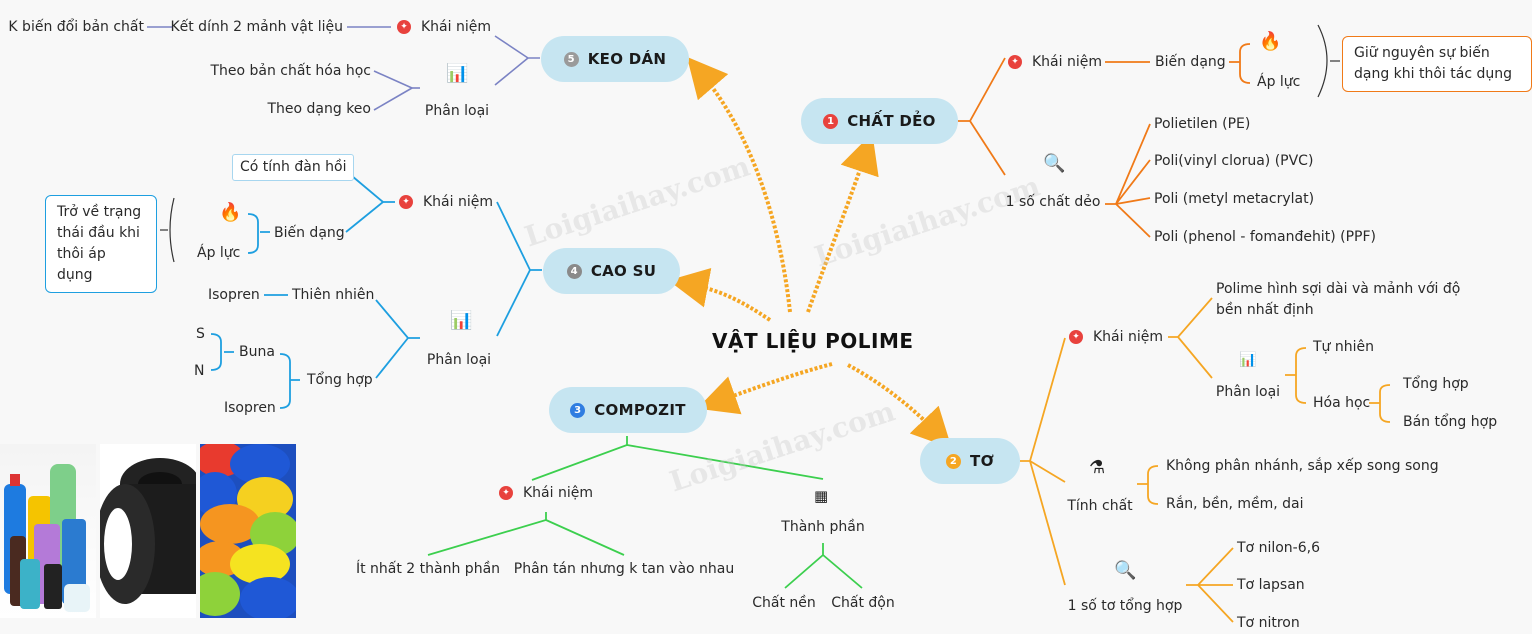 The height and width of the screenshot is (634, 1532). What do you see at coordinates (831, 121) in the screenshot?
I see `number-badge: 1` at bounding box center [831, 121].